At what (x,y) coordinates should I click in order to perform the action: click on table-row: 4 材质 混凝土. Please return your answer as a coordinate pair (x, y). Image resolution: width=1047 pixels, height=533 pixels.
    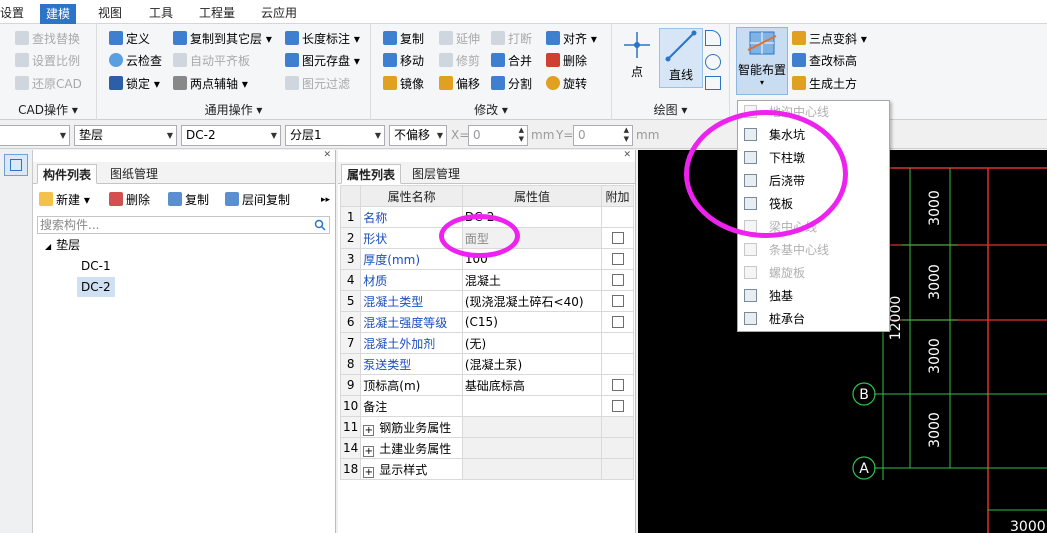
    Looking at the image, I should click on (486, 280).